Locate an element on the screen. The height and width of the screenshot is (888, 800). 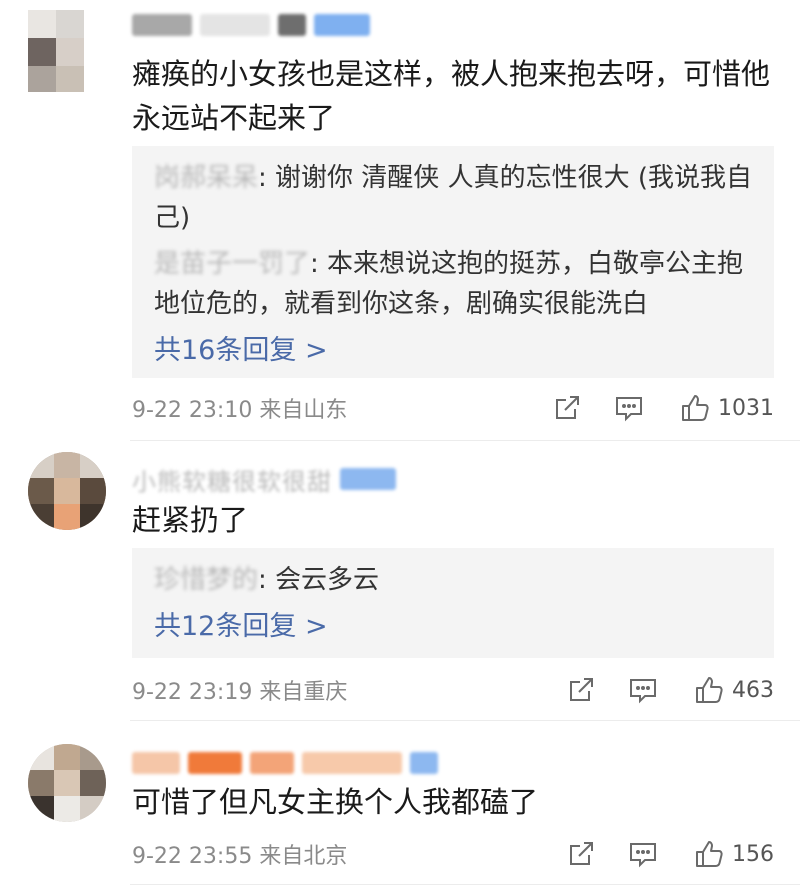
like-count: 463 is located at coordinates (753, 690).